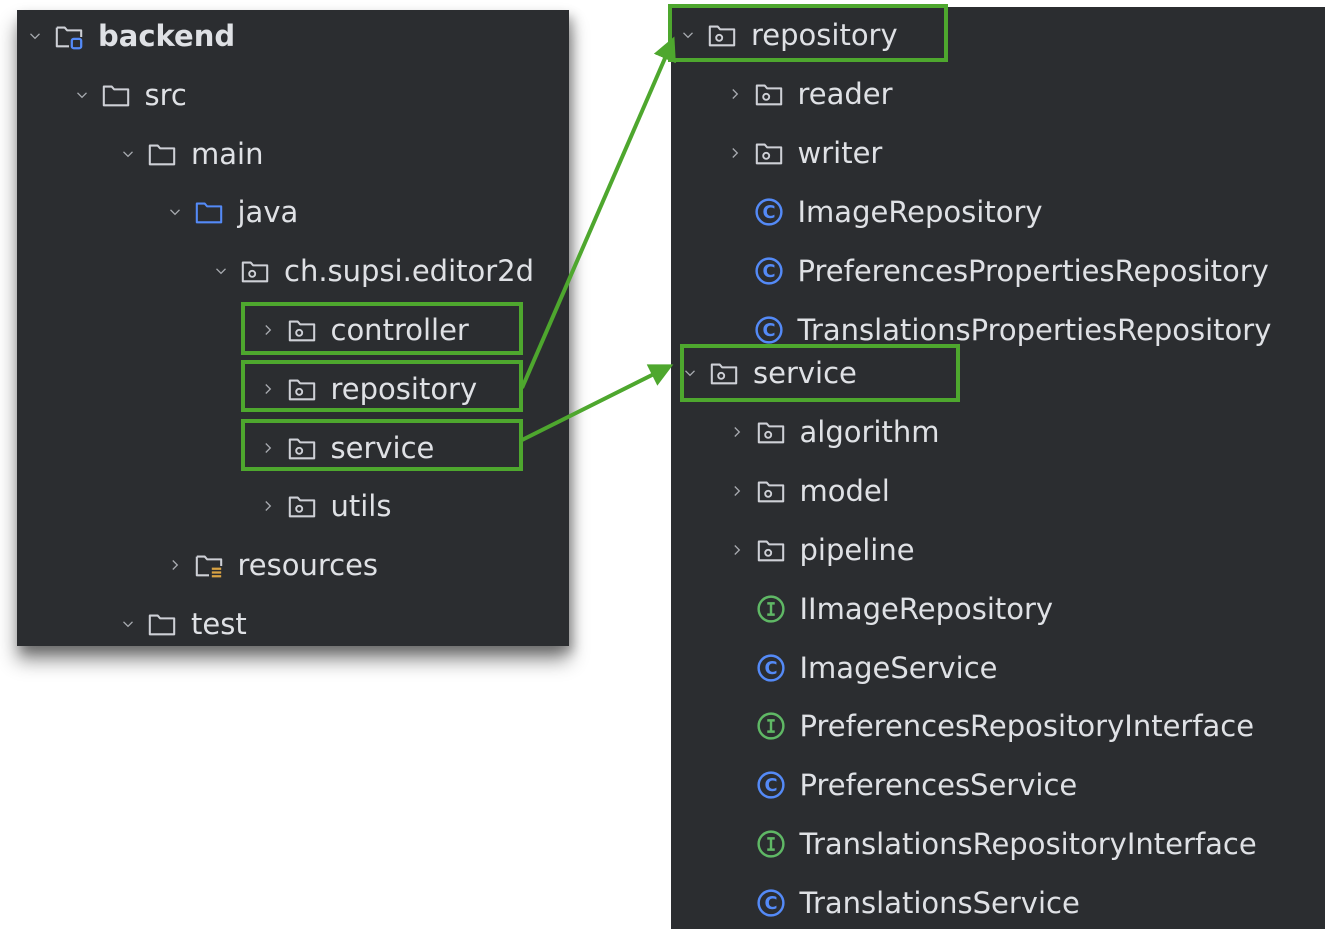 The width and height of the screenshot is (1331, 929). Describe the element at coordinates (268, 212) in the screenshot. I see `tree-item-label: java` at that location.